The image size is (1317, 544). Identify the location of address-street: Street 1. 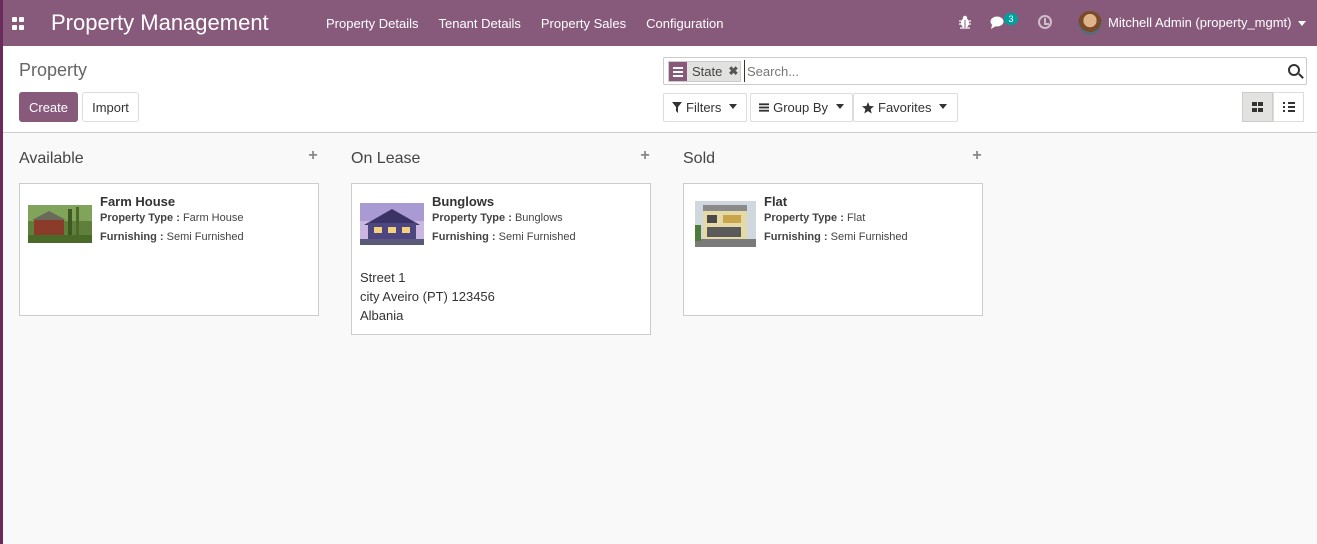
(383, 277).